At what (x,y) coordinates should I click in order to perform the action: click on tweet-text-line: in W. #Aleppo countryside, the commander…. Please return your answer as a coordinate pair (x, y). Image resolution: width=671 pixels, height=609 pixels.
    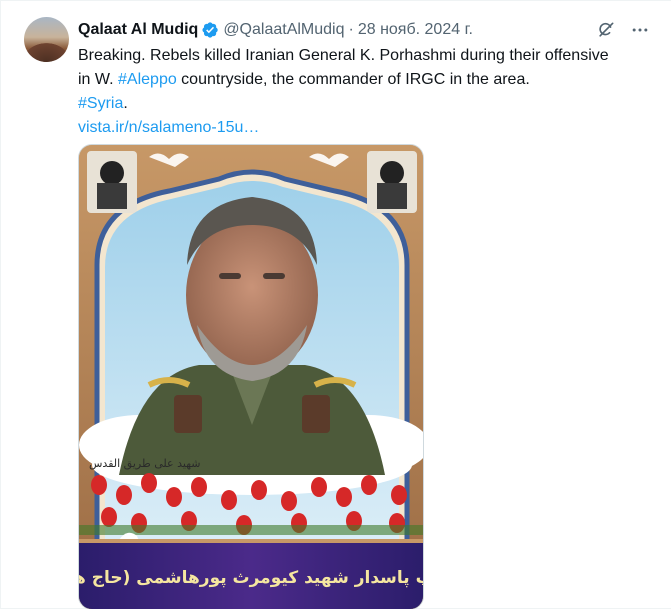
    Looking at the image, I should click on (368, 80).